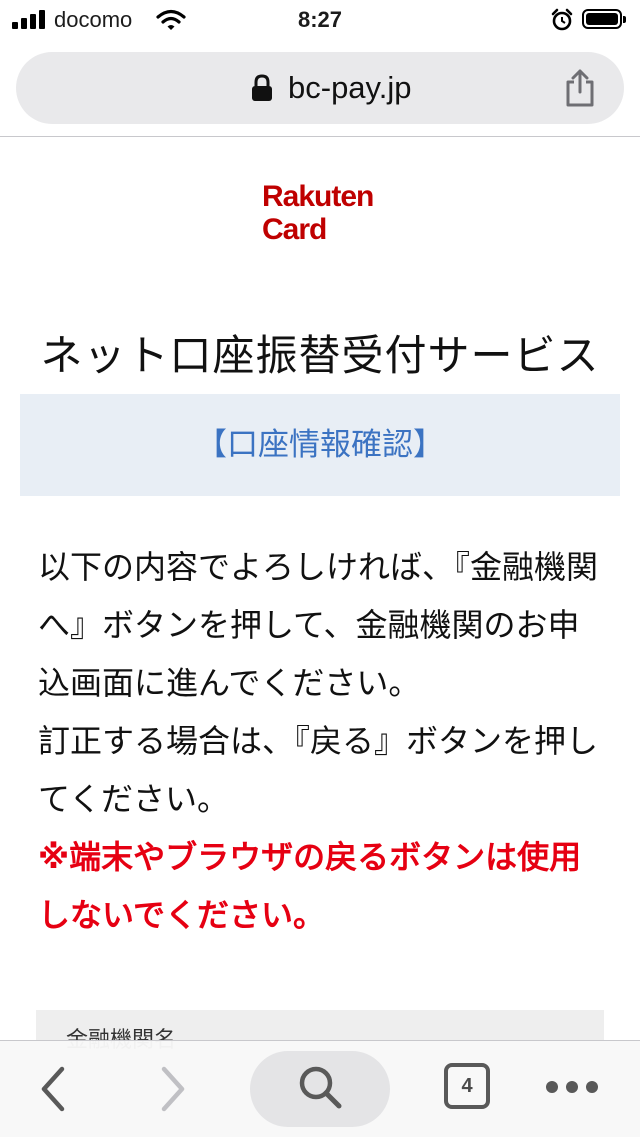 The height and width of the screenshot is (1137, 640). Describe the element at coordinates (572, 1087) in the screenshot. I see `more-icon` at that location.